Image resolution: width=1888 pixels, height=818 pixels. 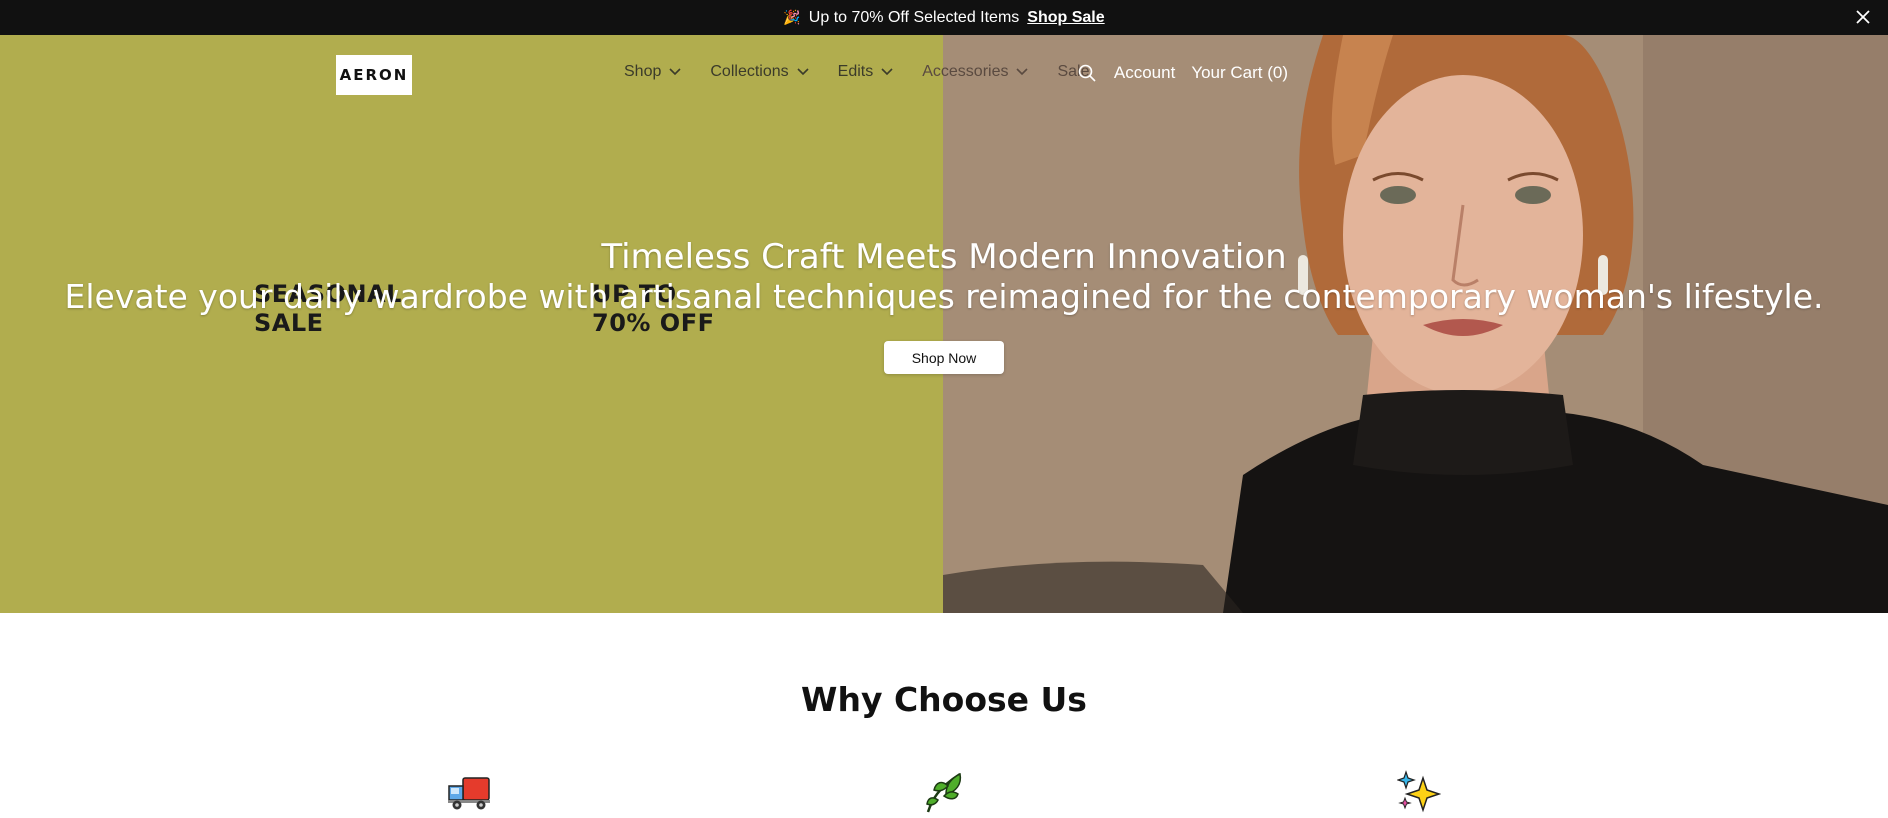 I want to click on search-icon, so click(x=1087, y=73).